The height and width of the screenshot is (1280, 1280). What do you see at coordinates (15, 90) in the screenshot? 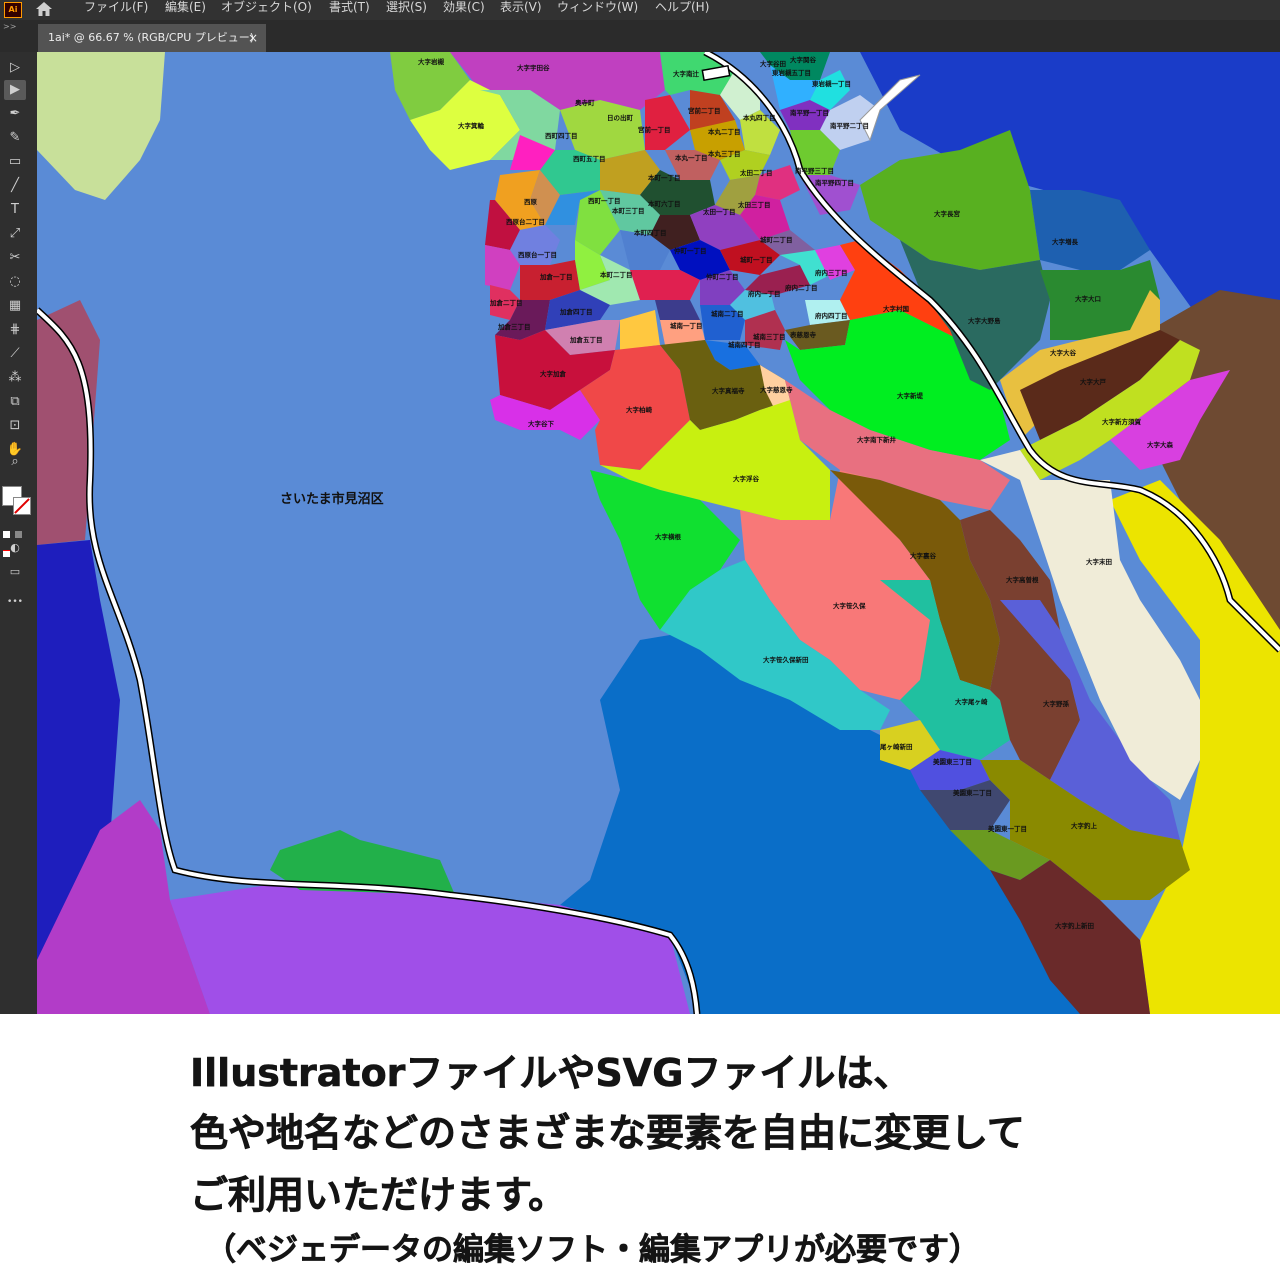
I see `direct-selection-tool: ▶` at bounding box center [15, 90].